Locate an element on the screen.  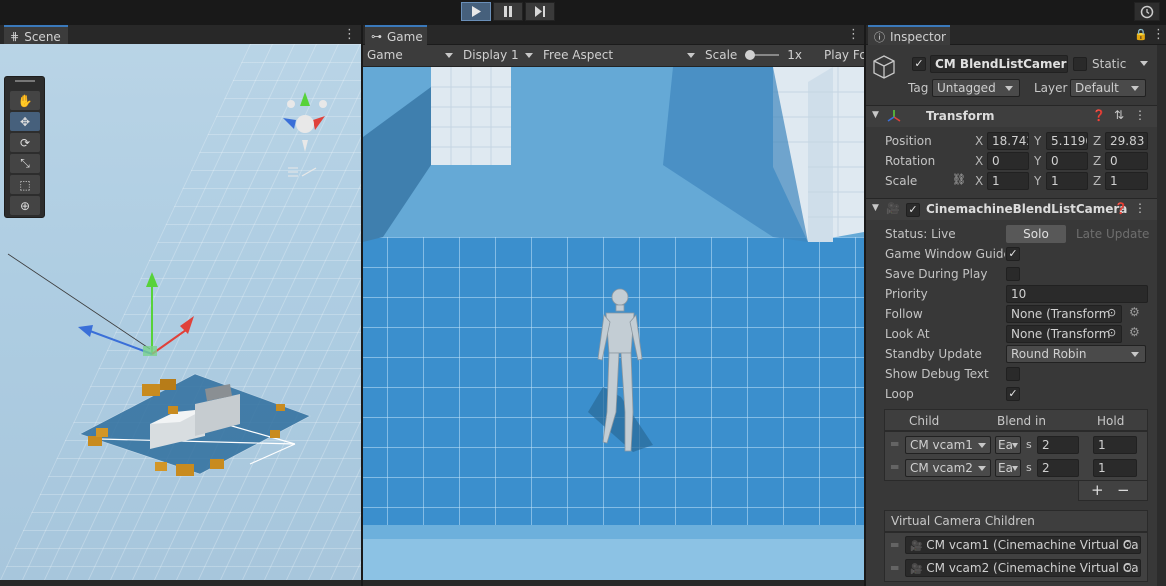
game-window-guides-checkbox: ✓ is located at coordinates (1013, 254).